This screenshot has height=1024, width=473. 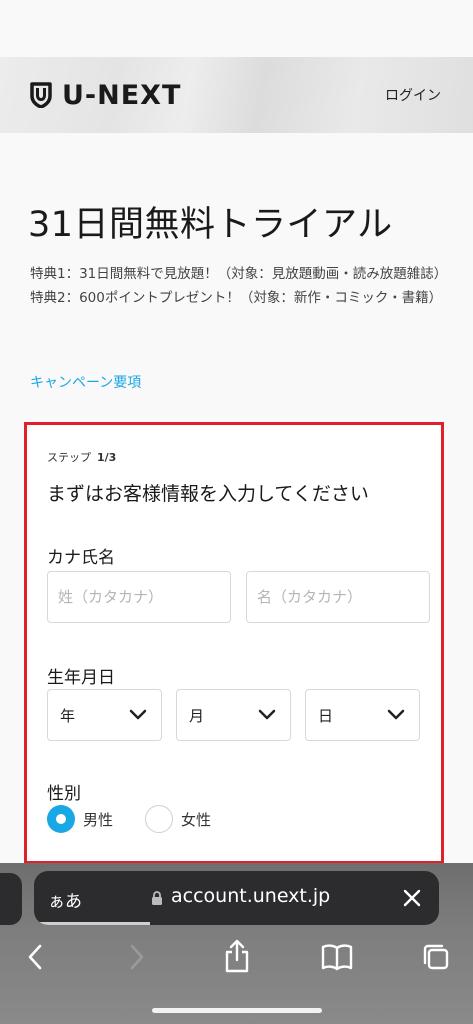 What do you see at coordinates (236, 95) in the screenshot?
I see `site-header: U-NEXT ログイン` at bounding box center [236, 95].